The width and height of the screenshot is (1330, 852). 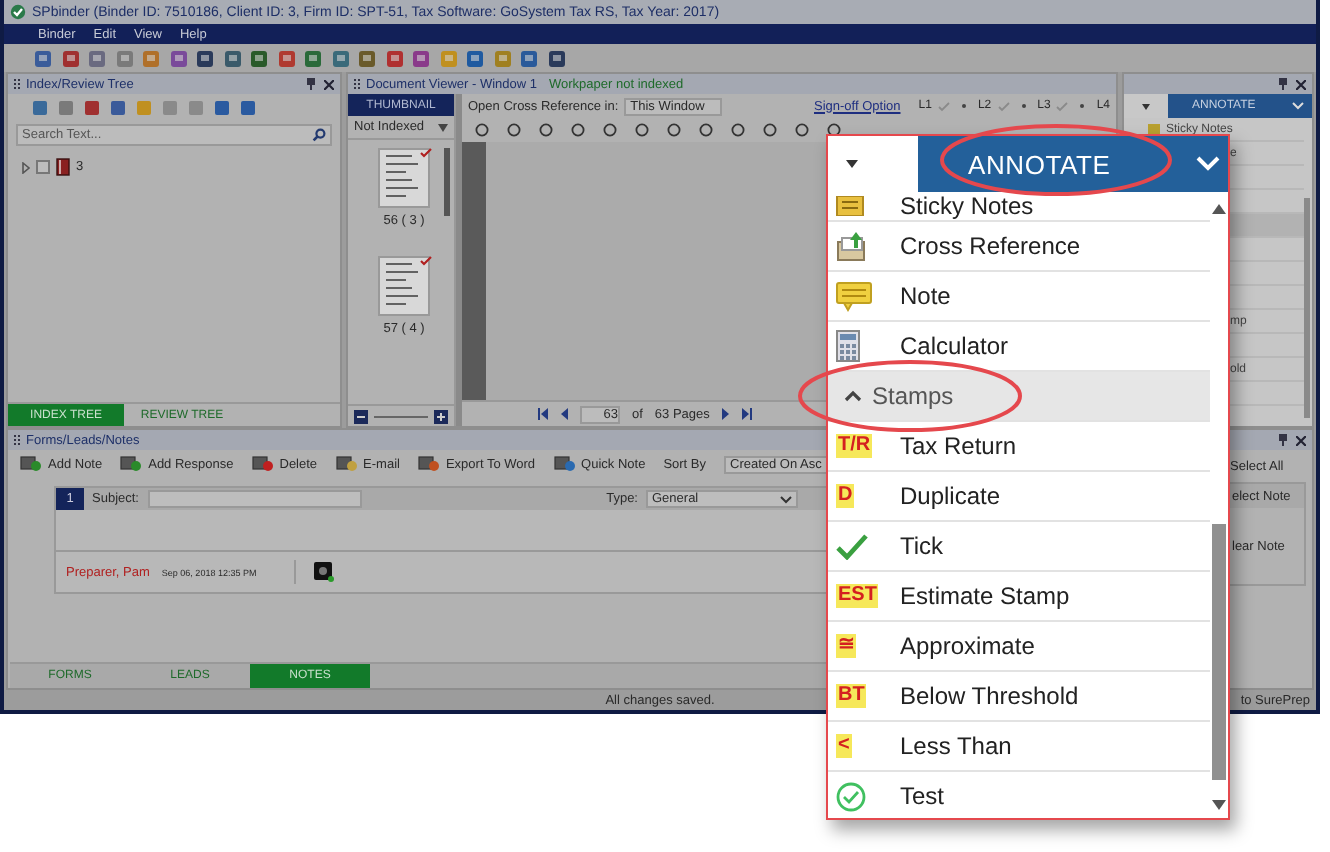 I want to click on next-page-icon, so click(x=725, y=414).